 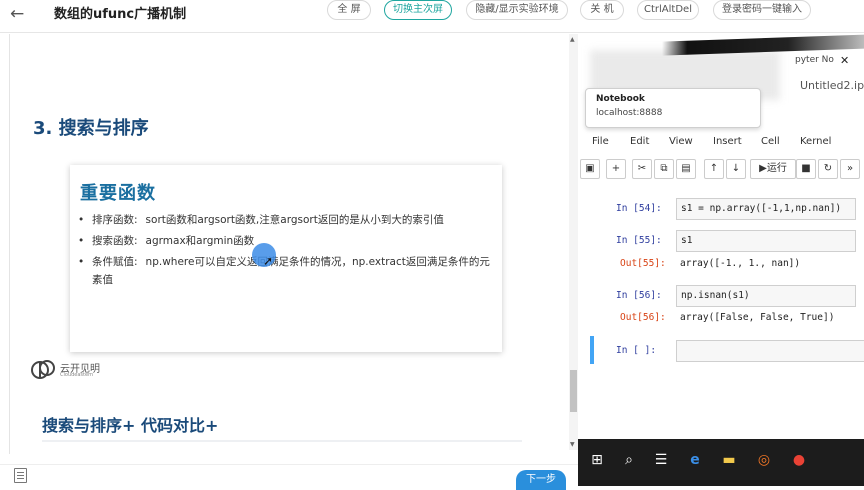 I want to click on in-prompt: In [ ]:, so click(x=636, y=350).